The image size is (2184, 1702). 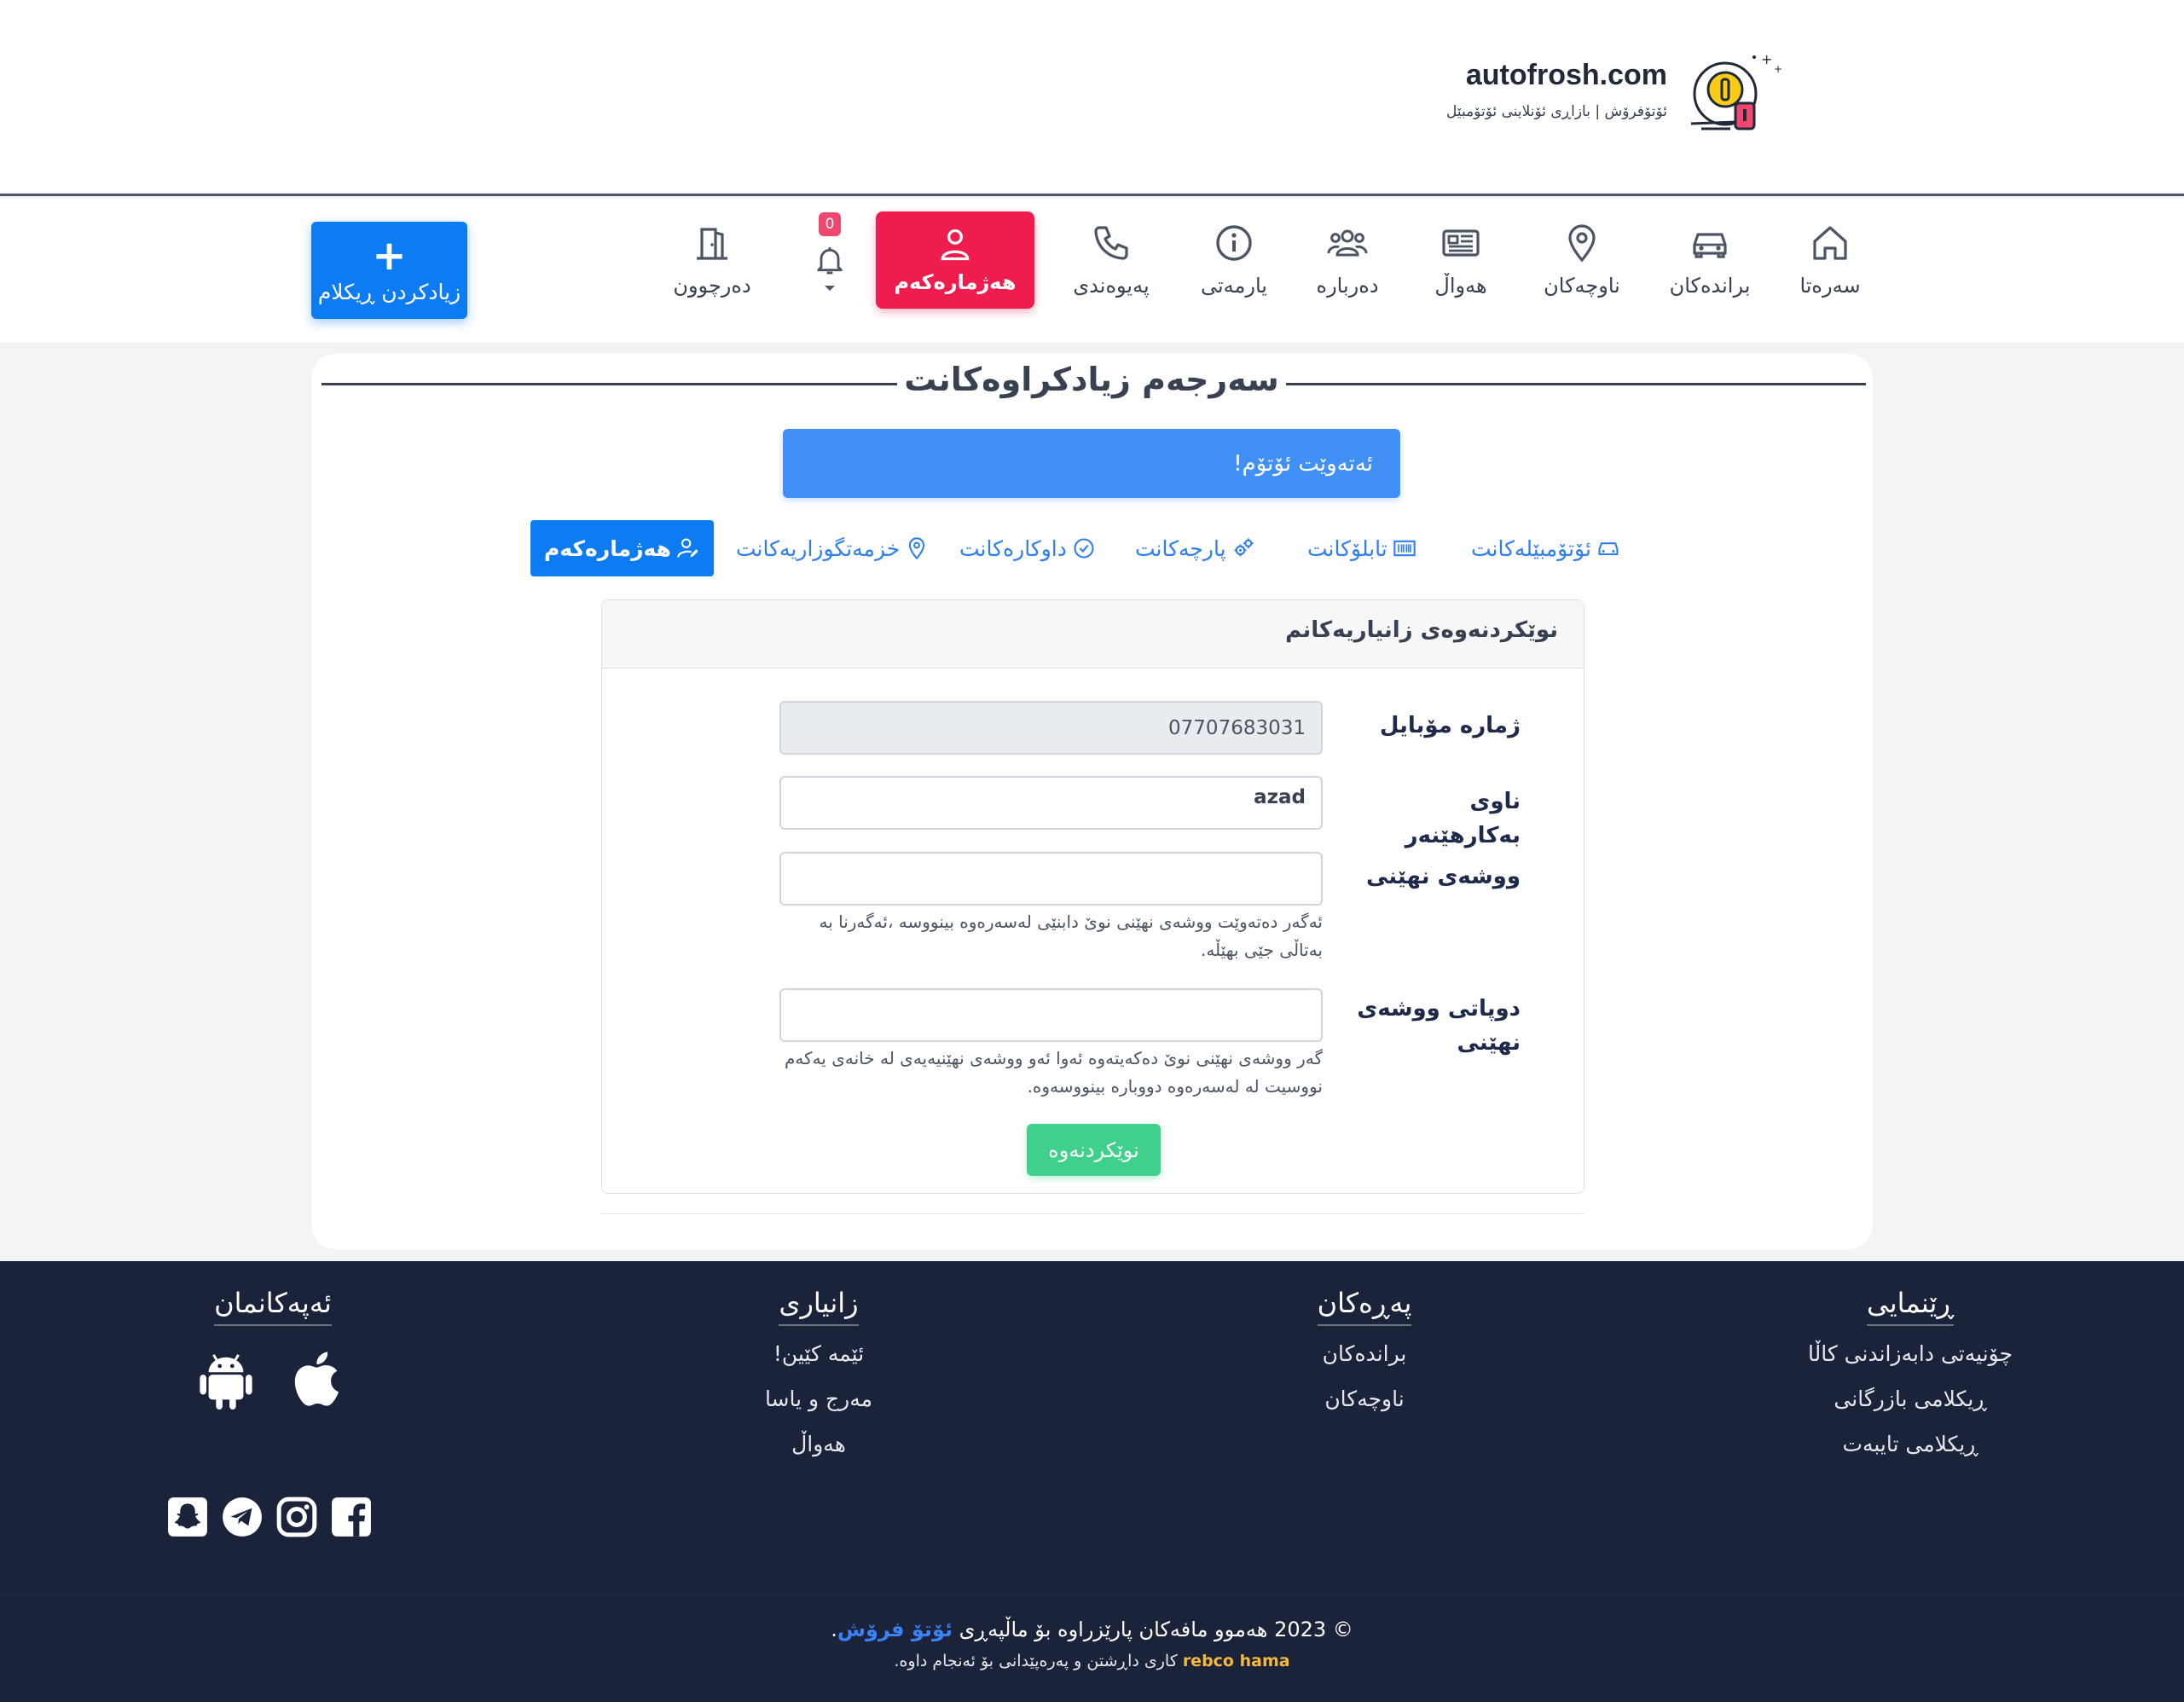 What do you see at coordinates (1051, 803) in the screenshot?
I see `username-field: azad` at bounding box center [1051, 803].